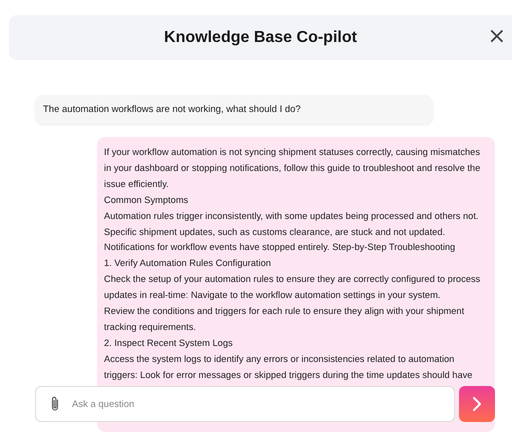 The image size is (512, 447). What do you see at coordinates (285, 319) in the screenshot?
I see `message-text: Review the conditions and triggers for each rule to ensure they align with your shipment tracking requirements.` at bounding box center [285, 319].